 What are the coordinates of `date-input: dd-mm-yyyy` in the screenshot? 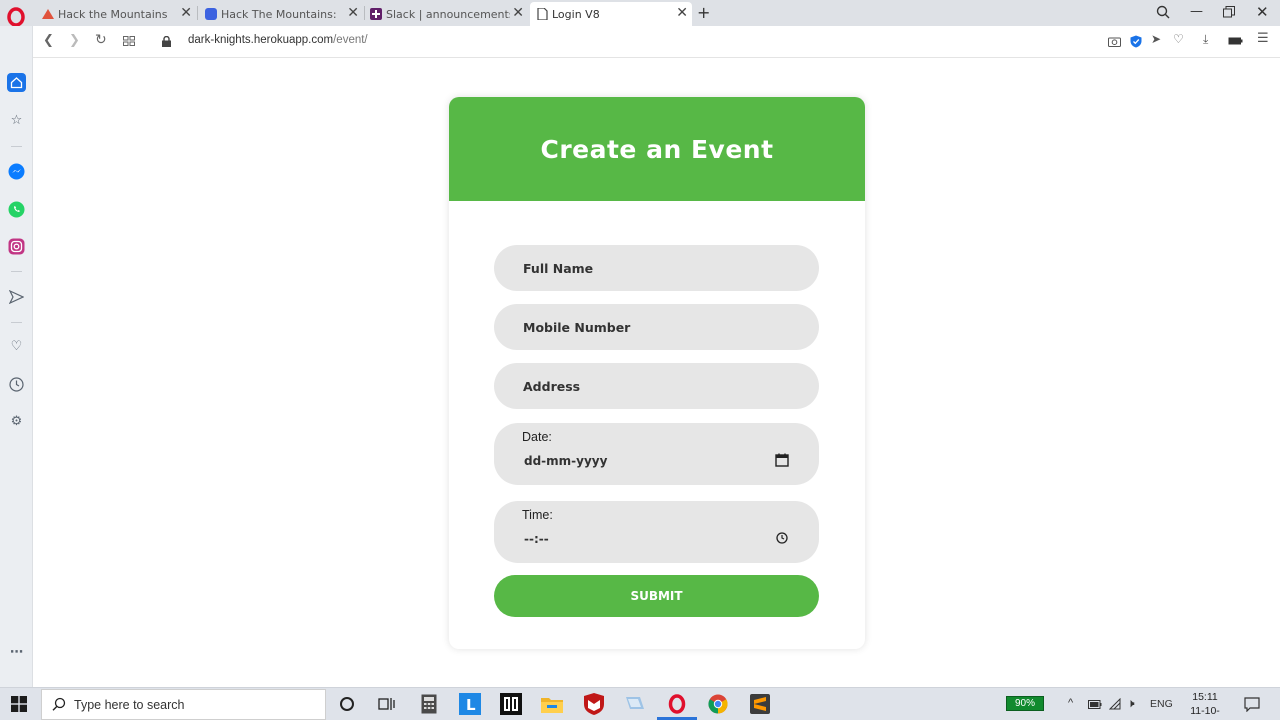 It's located at (565, 461).